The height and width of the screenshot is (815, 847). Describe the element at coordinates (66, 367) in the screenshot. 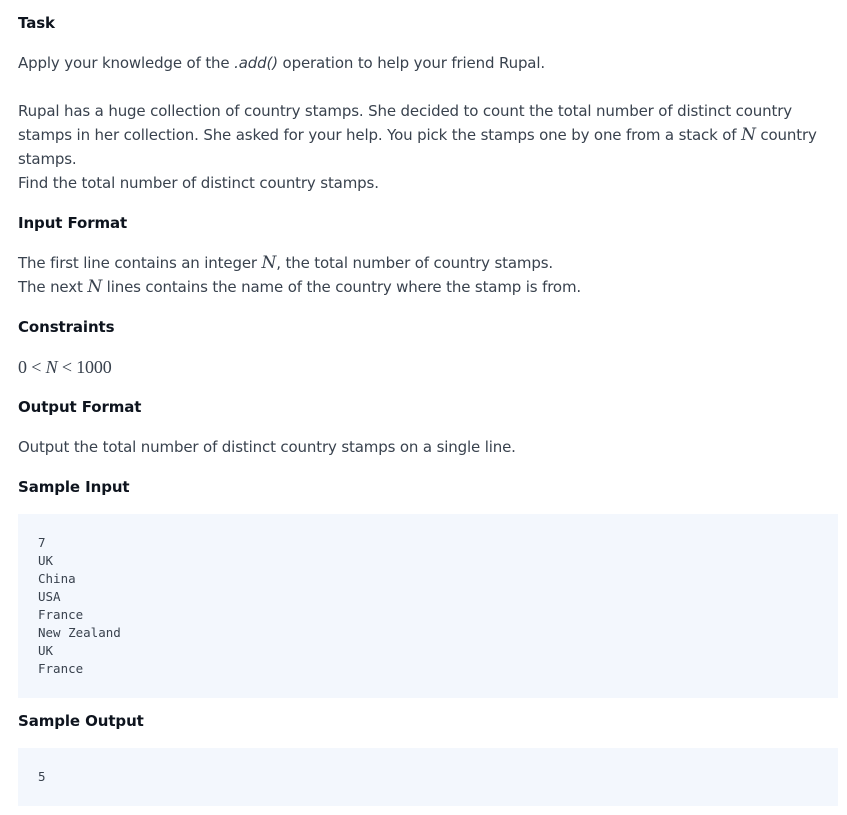

I see `constraint-op-2: <` at that location.